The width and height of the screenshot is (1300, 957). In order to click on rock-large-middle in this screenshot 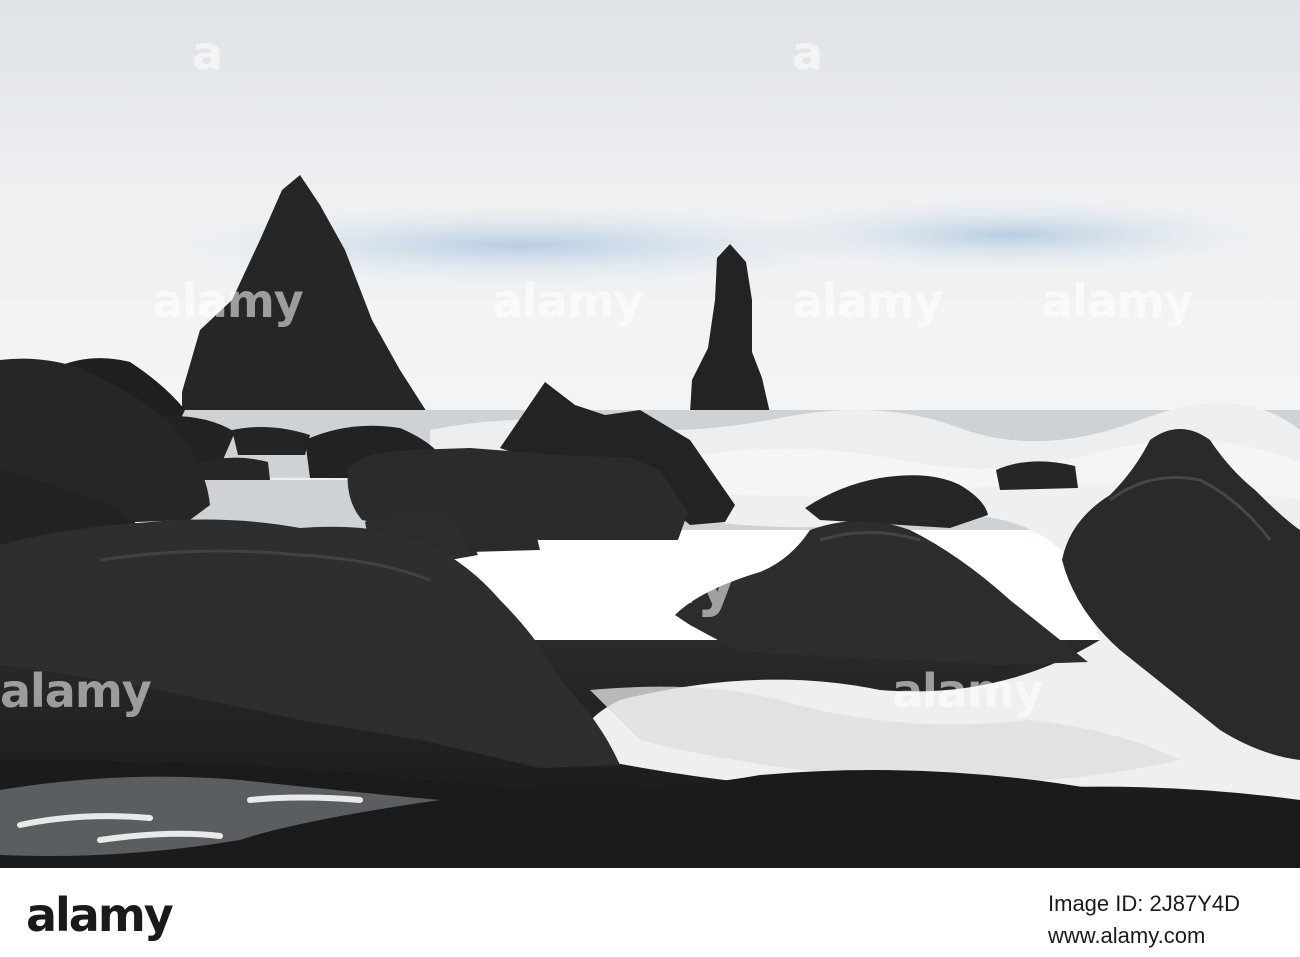, I will do `click(881, 593)`.